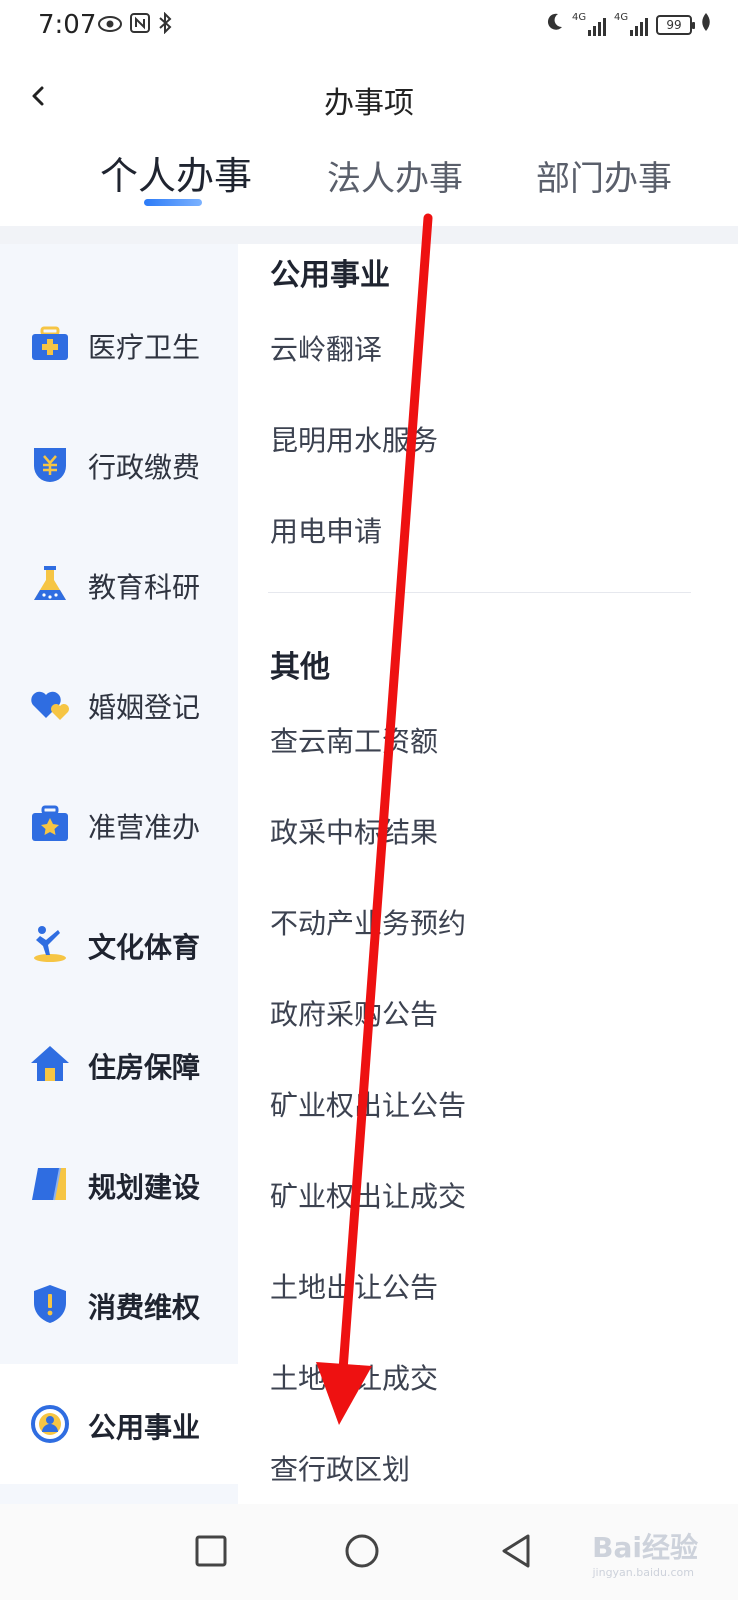 The width and height of the screenshot is (738, 1600). Describe the element at coordinates (517, 1551) in the screenshot. I see `triangle-back-icon` at that location.